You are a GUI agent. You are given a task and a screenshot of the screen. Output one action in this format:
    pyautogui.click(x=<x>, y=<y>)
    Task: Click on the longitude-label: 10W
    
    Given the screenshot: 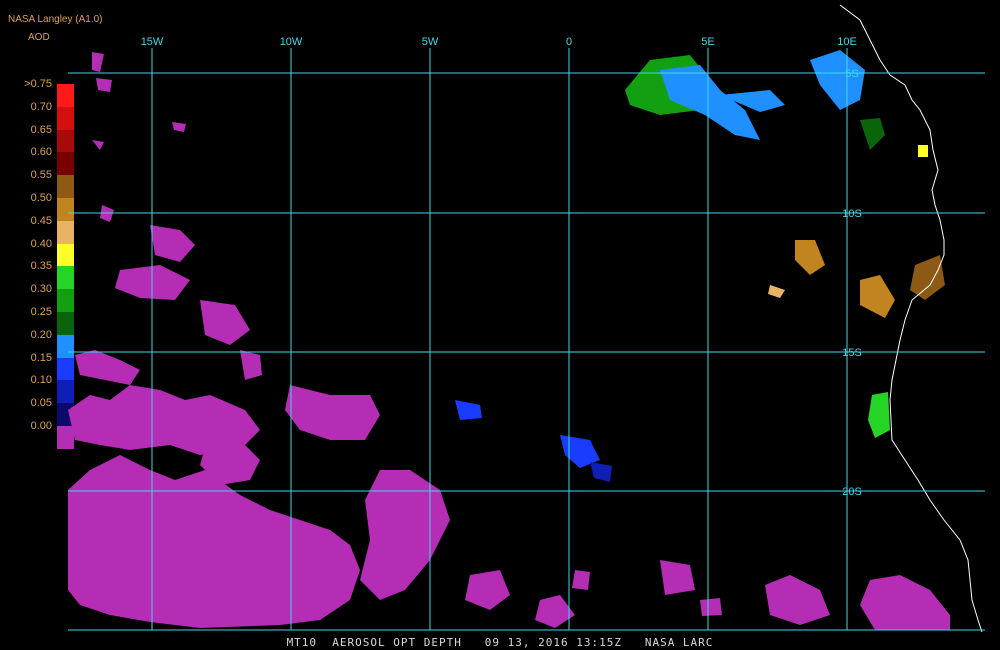 What is the action you would take?
    pyautogui.click(x=291, y=42)
    